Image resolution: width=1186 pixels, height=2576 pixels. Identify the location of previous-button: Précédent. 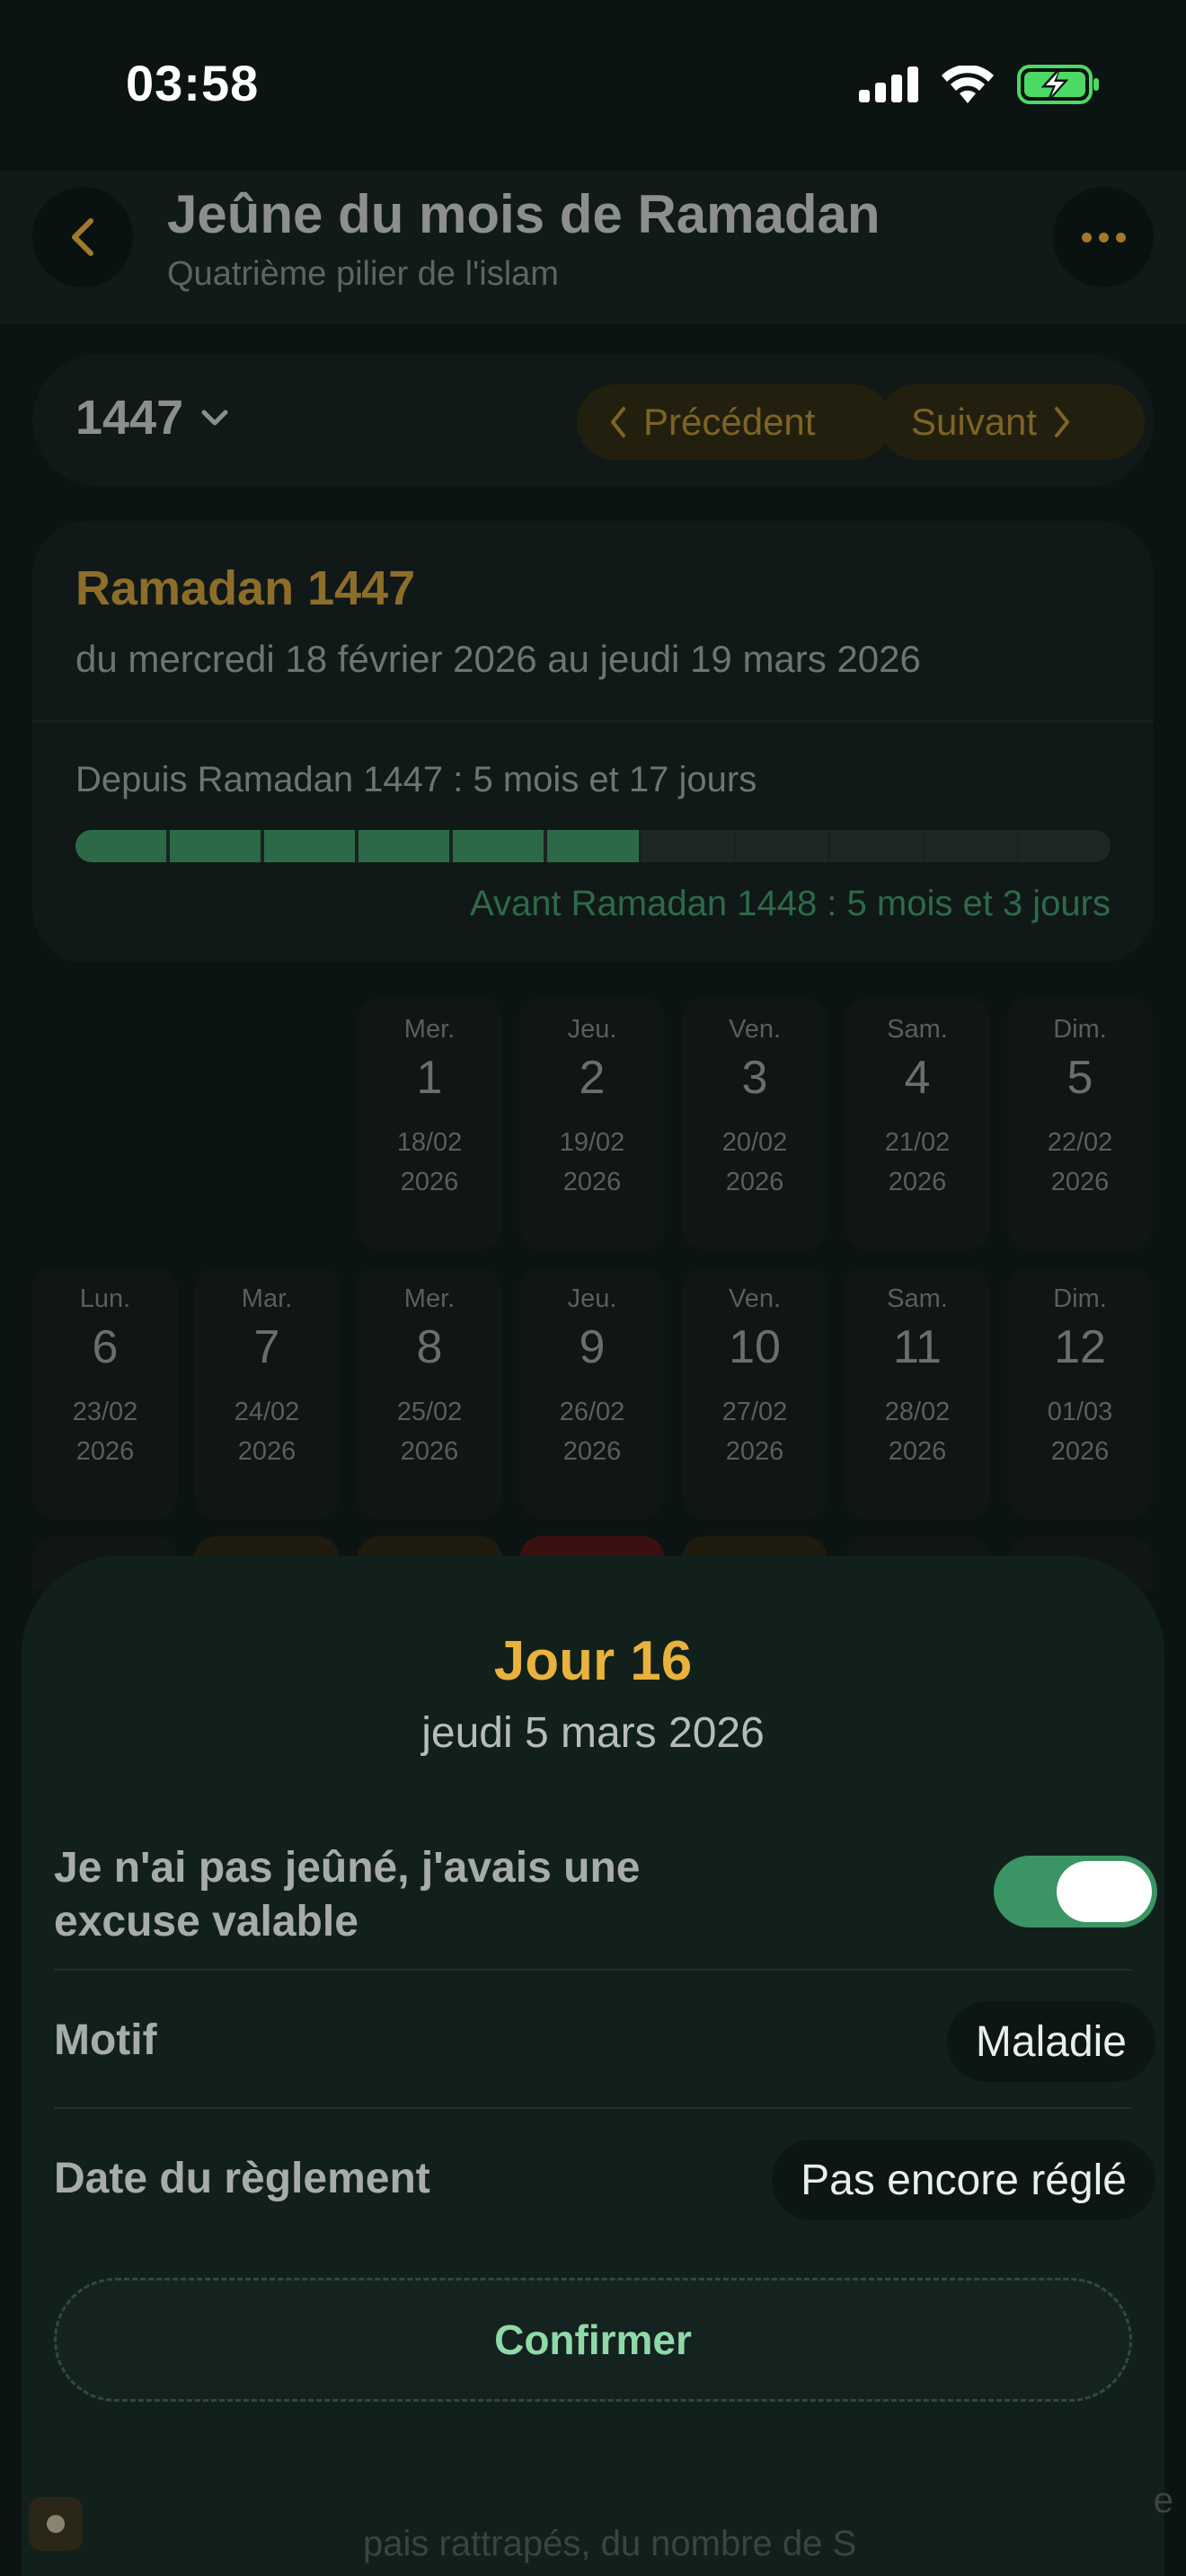
(734, 422).